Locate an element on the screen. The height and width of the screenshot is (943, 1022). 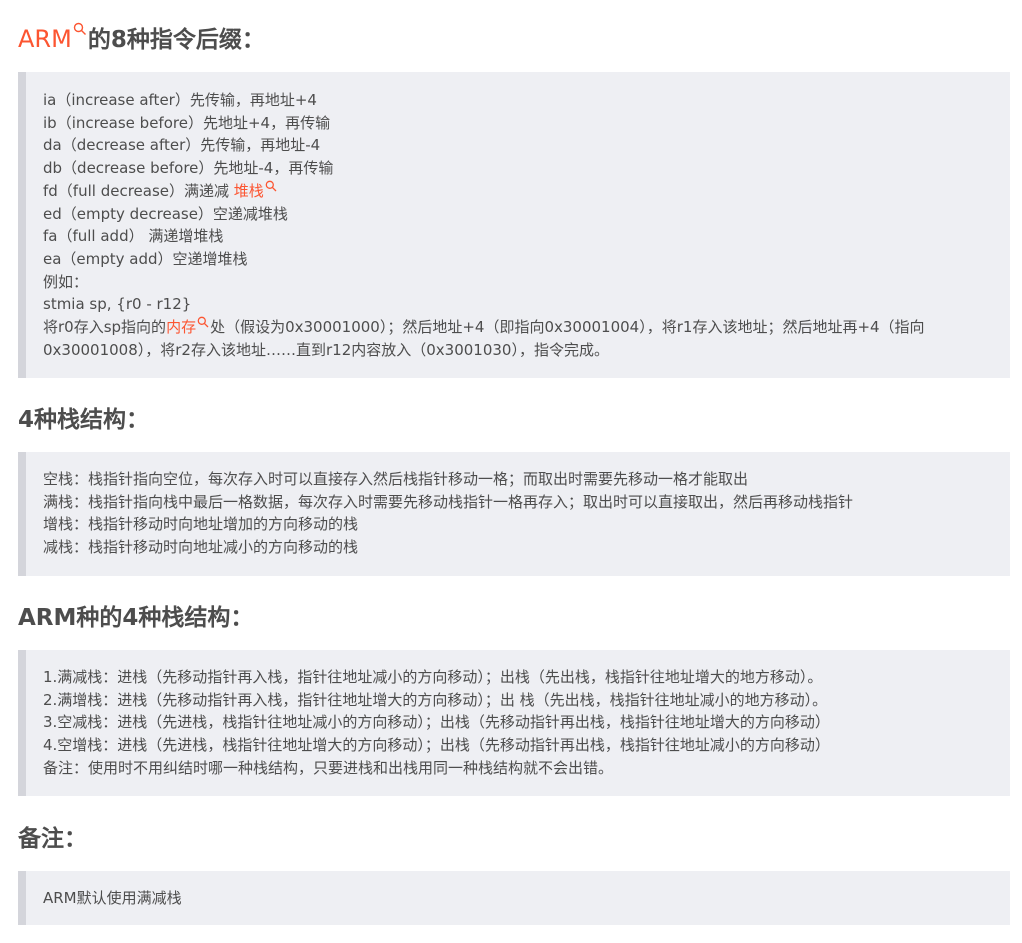
suffix-line: ib（increase before）先地址+4，再传输 is located at coordinates (187, 122).